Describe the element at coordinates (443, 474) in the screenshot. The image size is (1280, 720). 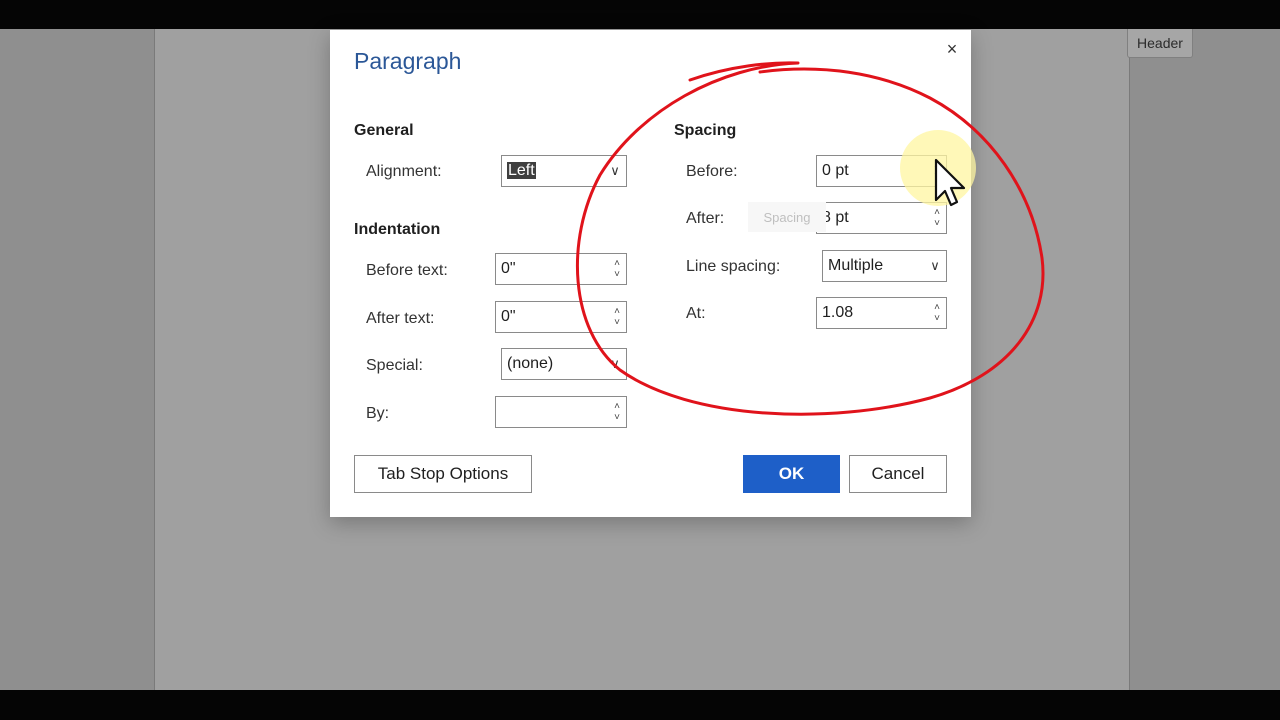
I see `tab-stop-options-button: Tab Stop Options` at that location.